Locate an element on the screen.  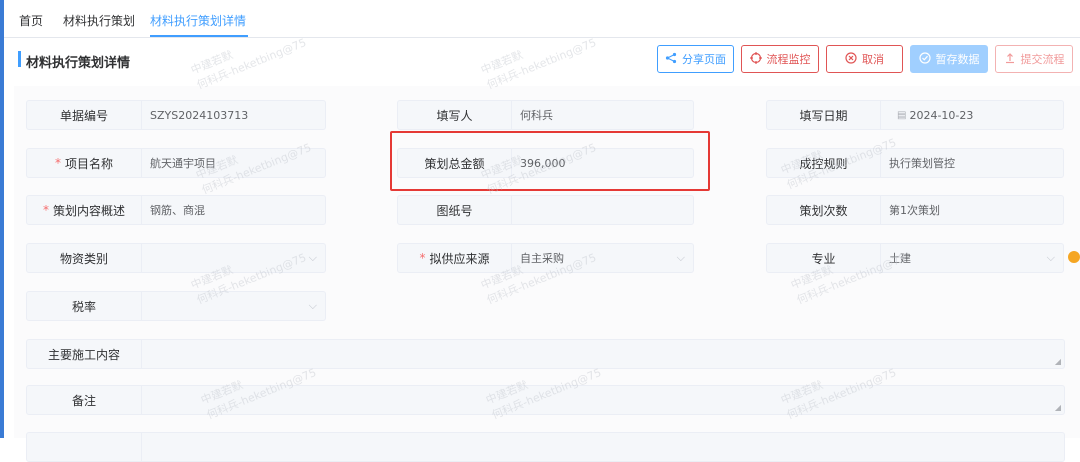
share-page-button: 分享页面 is located at coordinates (695, 59).